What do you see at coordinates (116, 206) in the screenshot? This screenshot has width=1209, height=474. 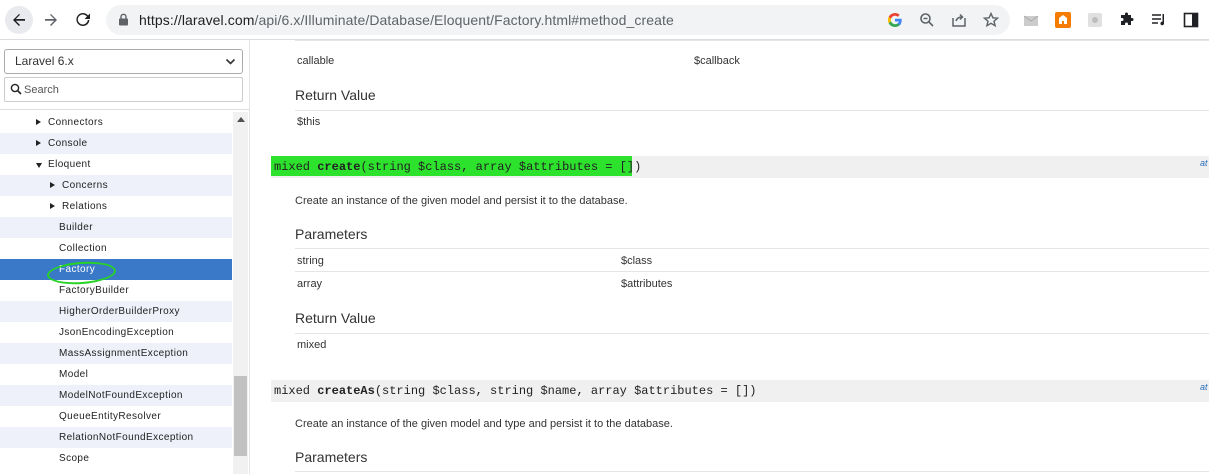 I see `sidebar-item-relations: Relations` at bounding box center [116, 206].